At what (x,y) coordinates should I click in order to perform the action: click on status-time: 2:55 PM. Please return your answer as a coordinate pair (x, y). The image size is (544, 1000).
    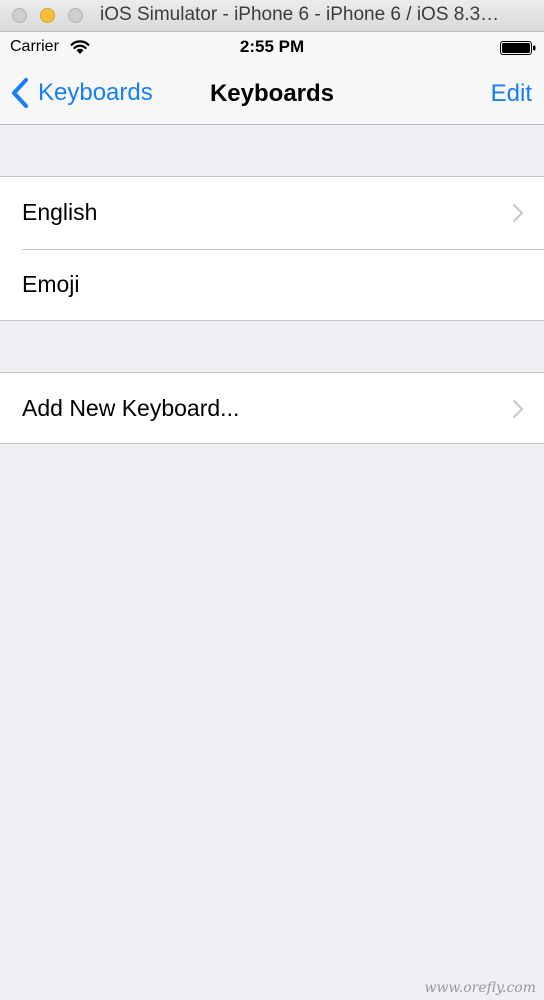
    Looking at the image, I should click on (272, 46).